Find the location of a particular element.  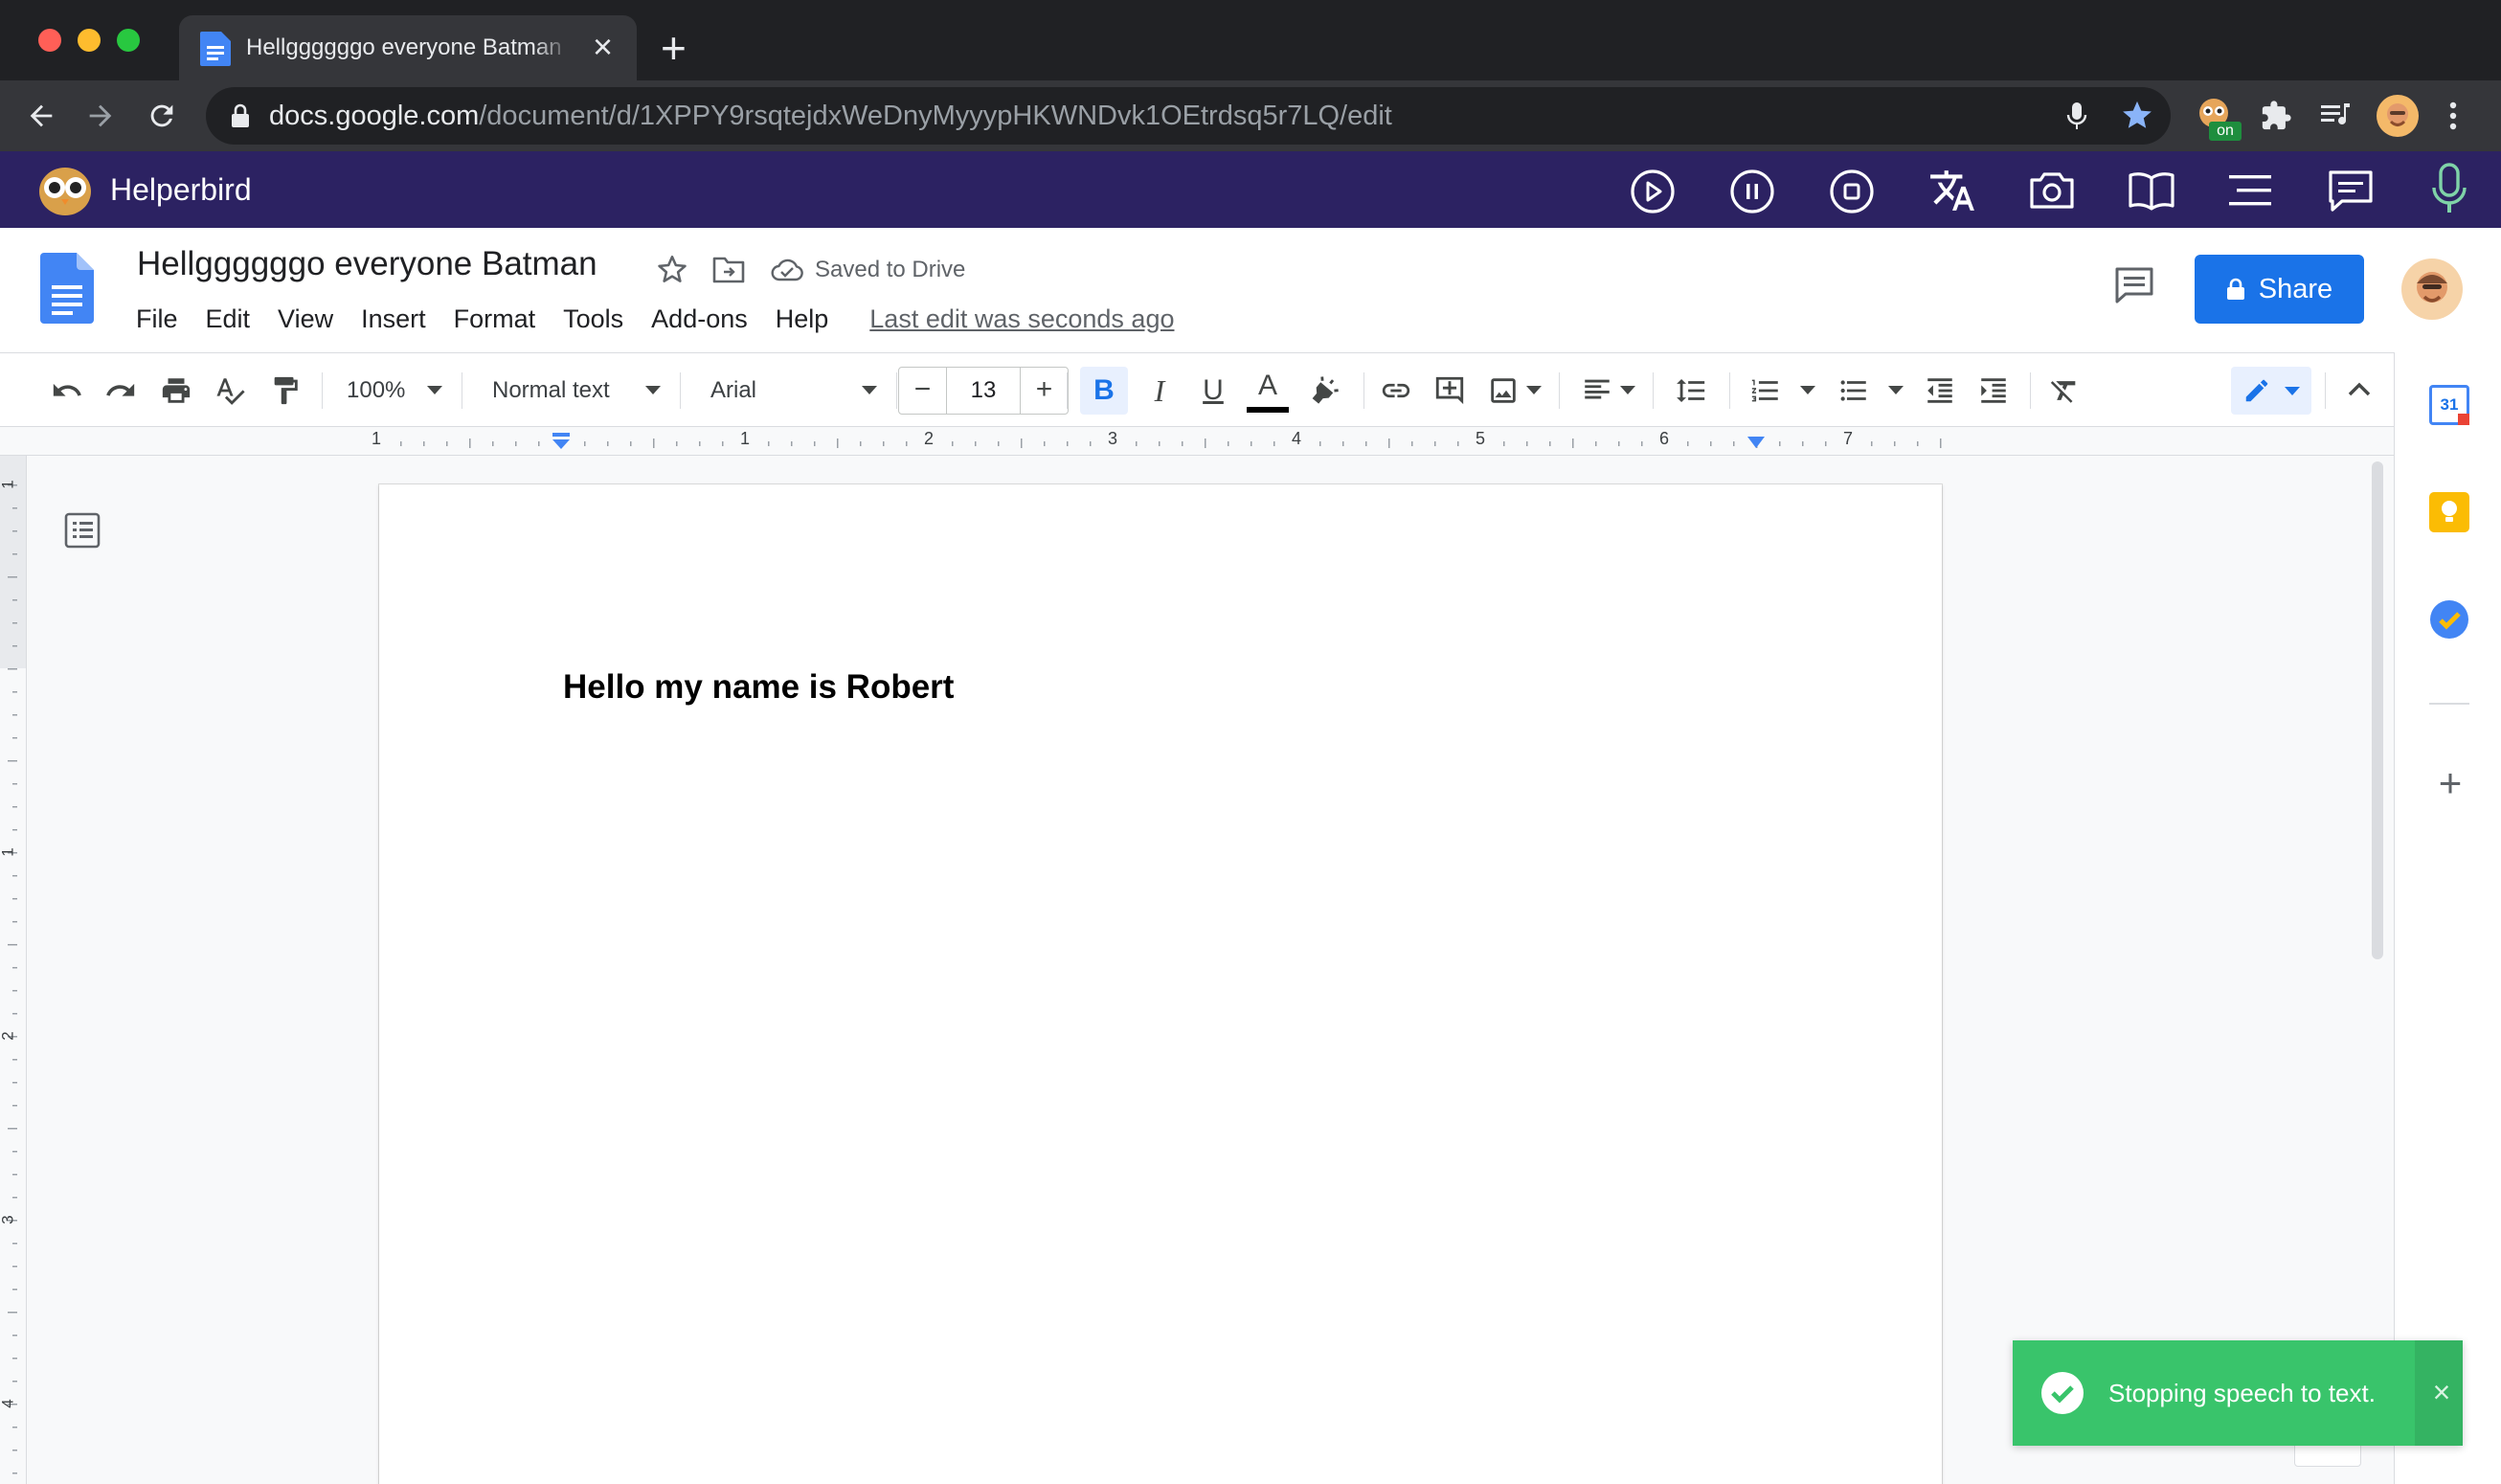

tab-close-icon: × is located at coordinates (603, 47).